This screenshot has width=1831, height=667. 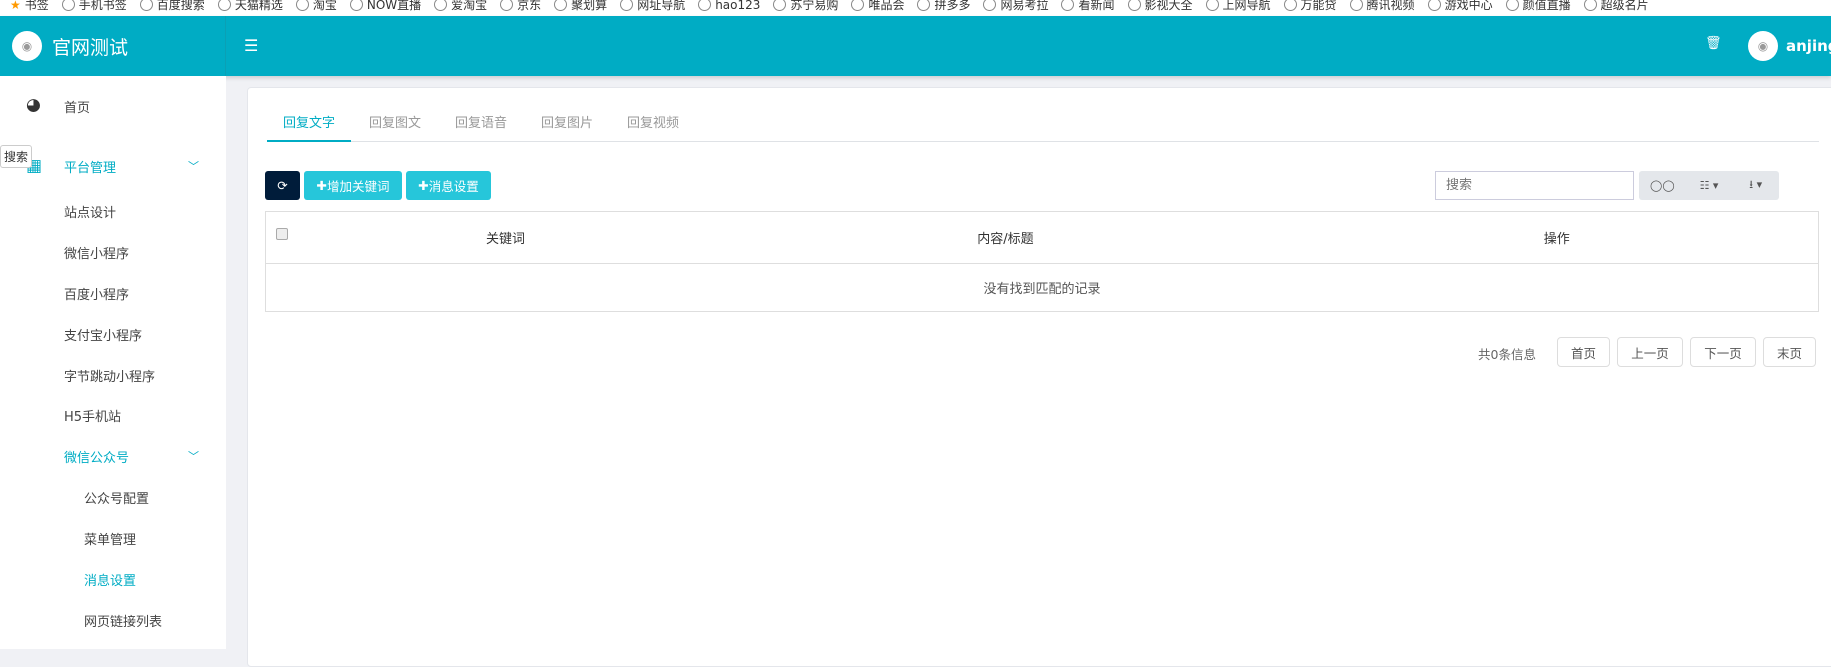 I want to click on tab-reply-voice: 回复语音, so click(x=481, y=121).